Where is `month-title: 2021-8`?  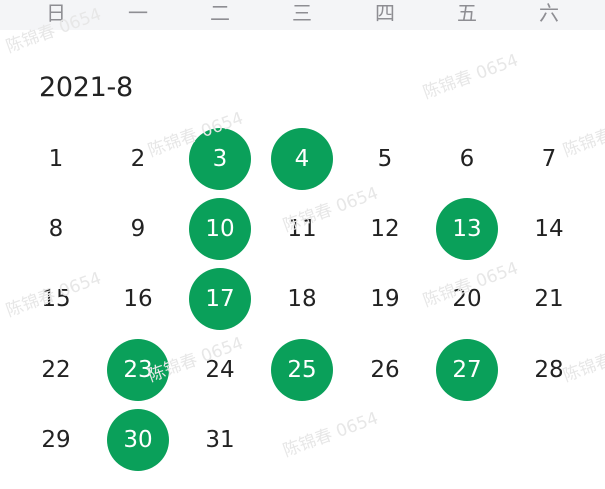 month-title: 2021-8 is located at coordinates (86, 87).